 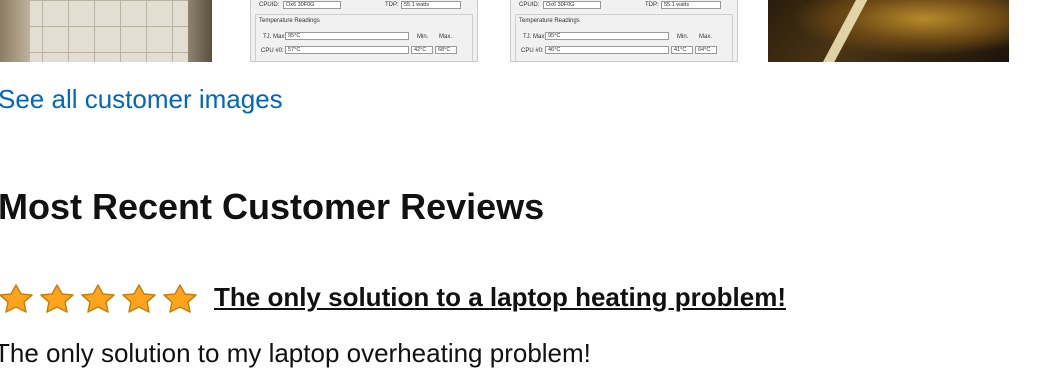 What do you see at coordinates (15, 31) in the screenshot?
I see `image-shadow` at bounding box center [15, 31].